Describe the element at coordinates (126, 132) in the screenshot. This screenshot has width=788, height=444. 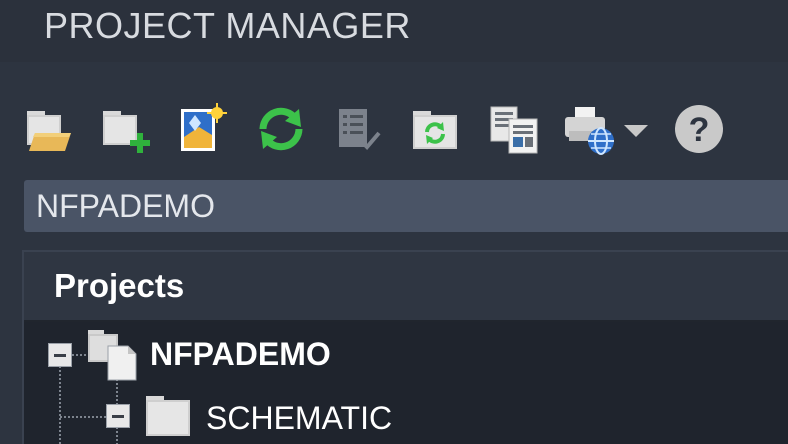
I see `new-project-icon` at that location.